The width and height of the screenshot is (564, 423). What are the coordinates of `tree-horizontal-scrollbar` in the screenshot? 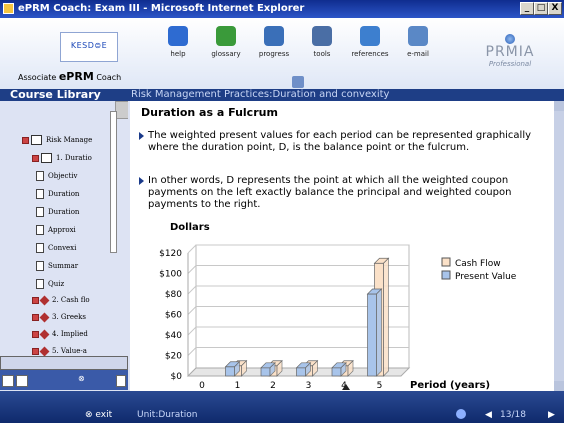 It's located at (64, 363).